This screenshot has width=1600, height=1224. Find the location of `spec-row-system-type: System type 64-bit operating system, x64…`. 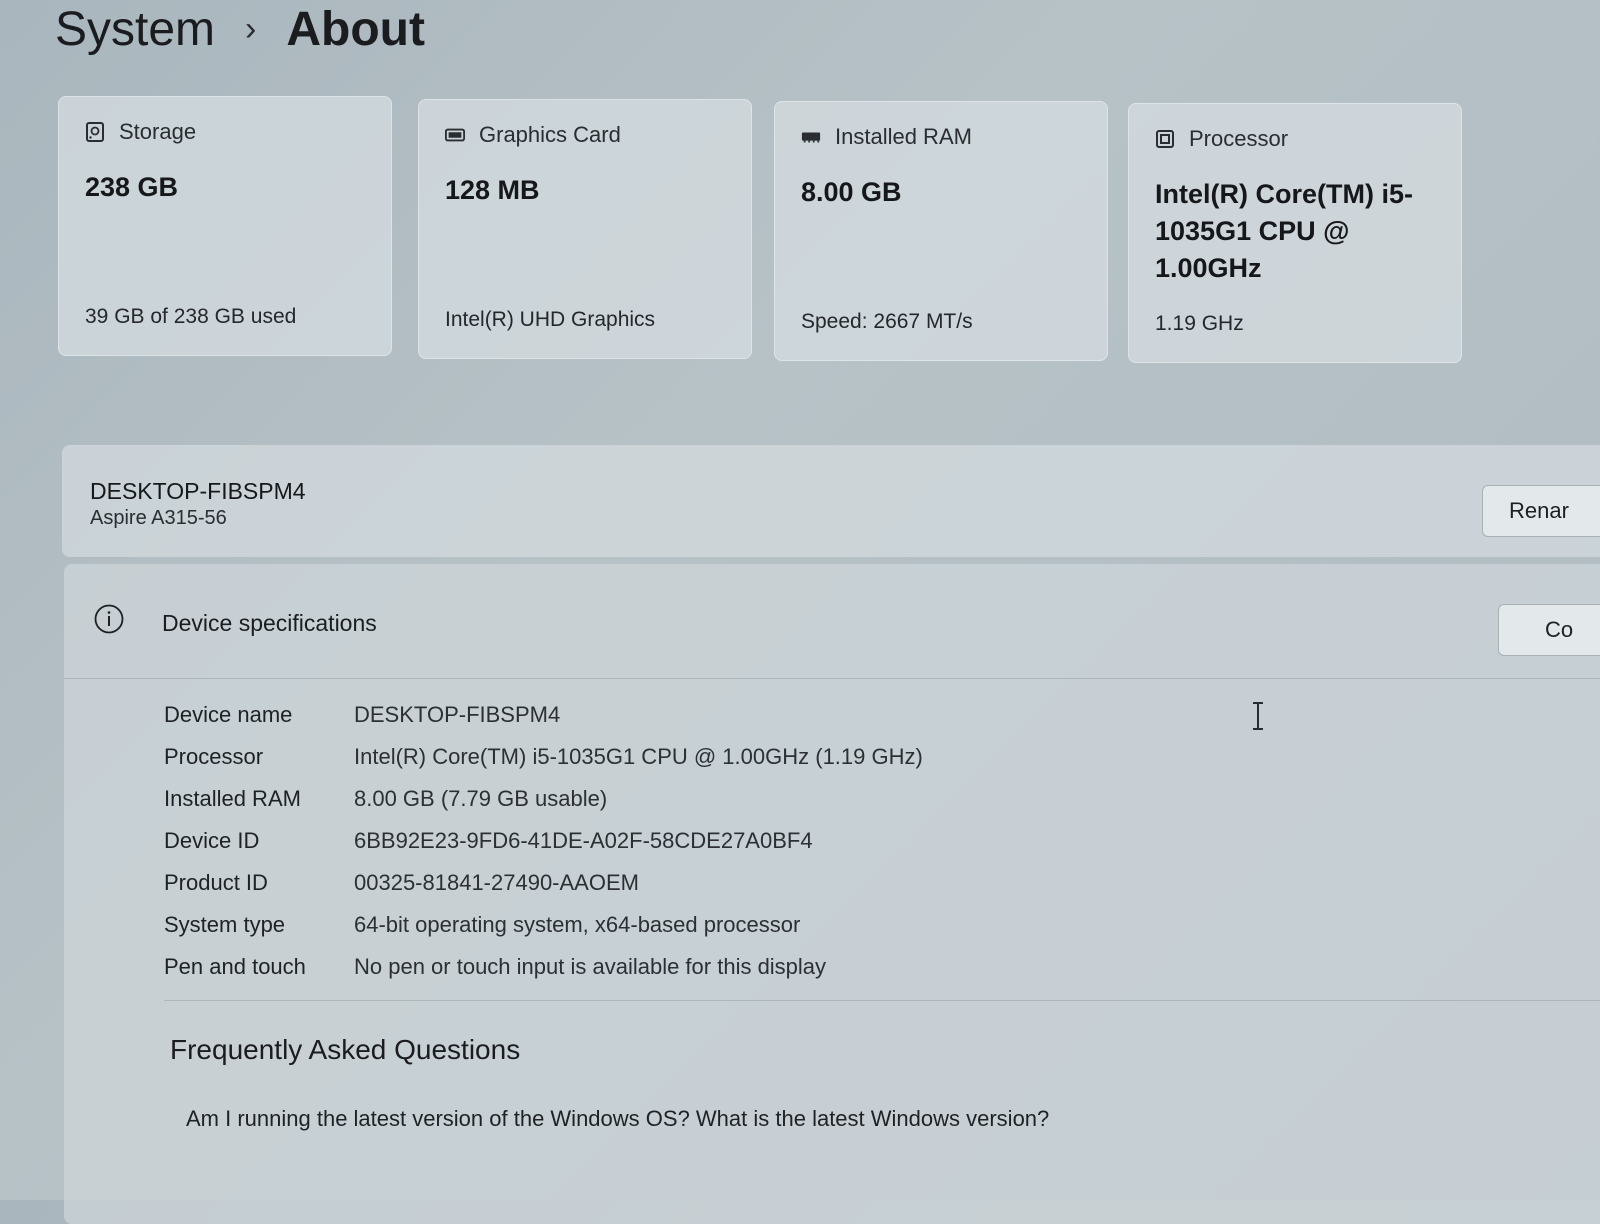

spec-row-system-type: System type 64-bit operating system, x64… is located at coordinates (543, 925).